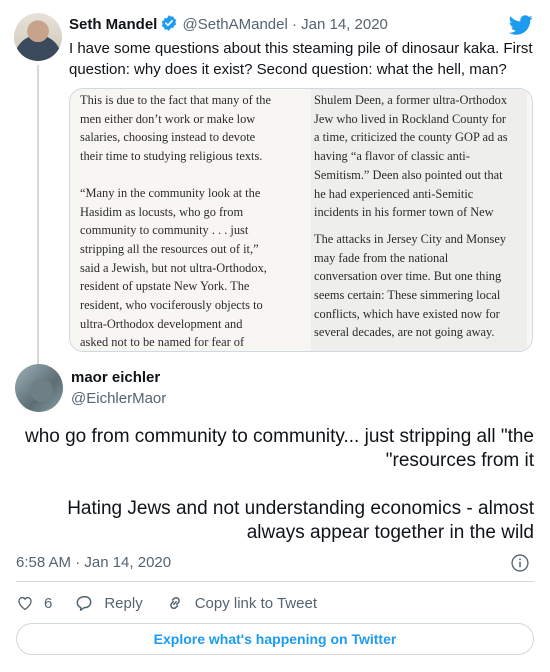 The width and height of the screenshot is (550, 672). I want to click on heart-icon, so click(25, 603).